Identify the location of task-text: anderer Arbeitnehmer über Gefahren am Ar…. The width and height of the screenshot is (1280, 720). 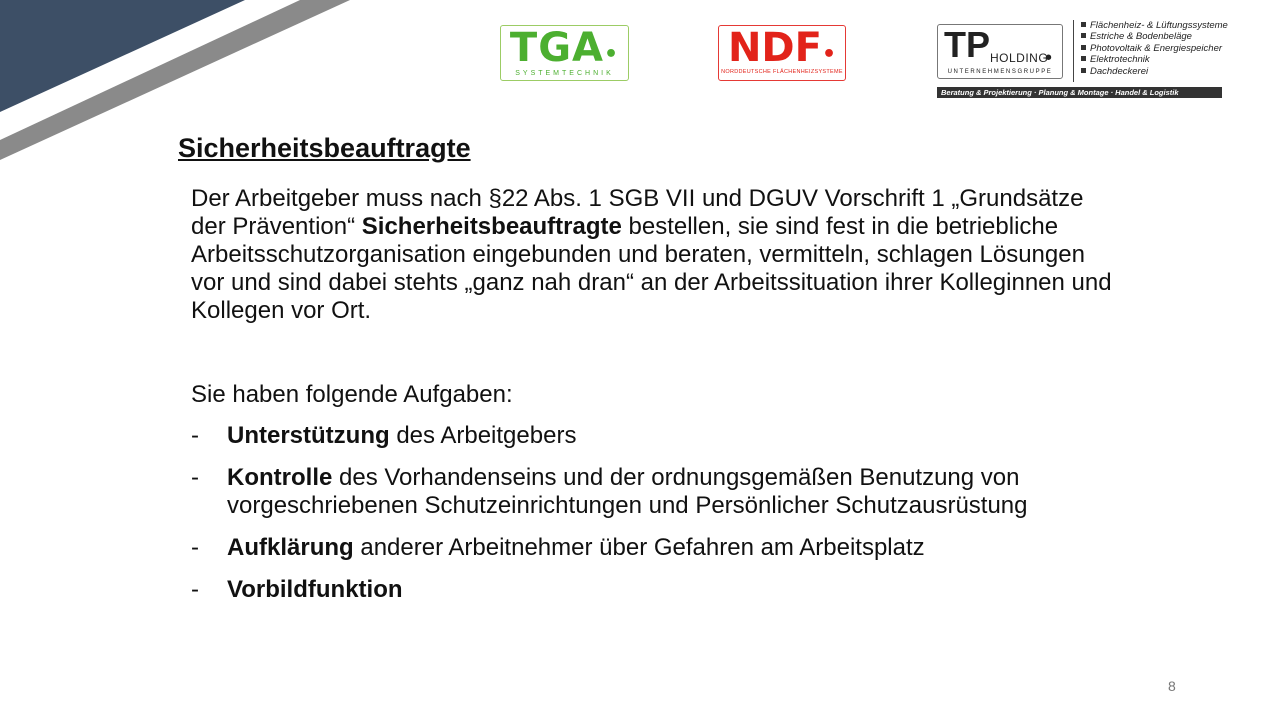
(639, 547).